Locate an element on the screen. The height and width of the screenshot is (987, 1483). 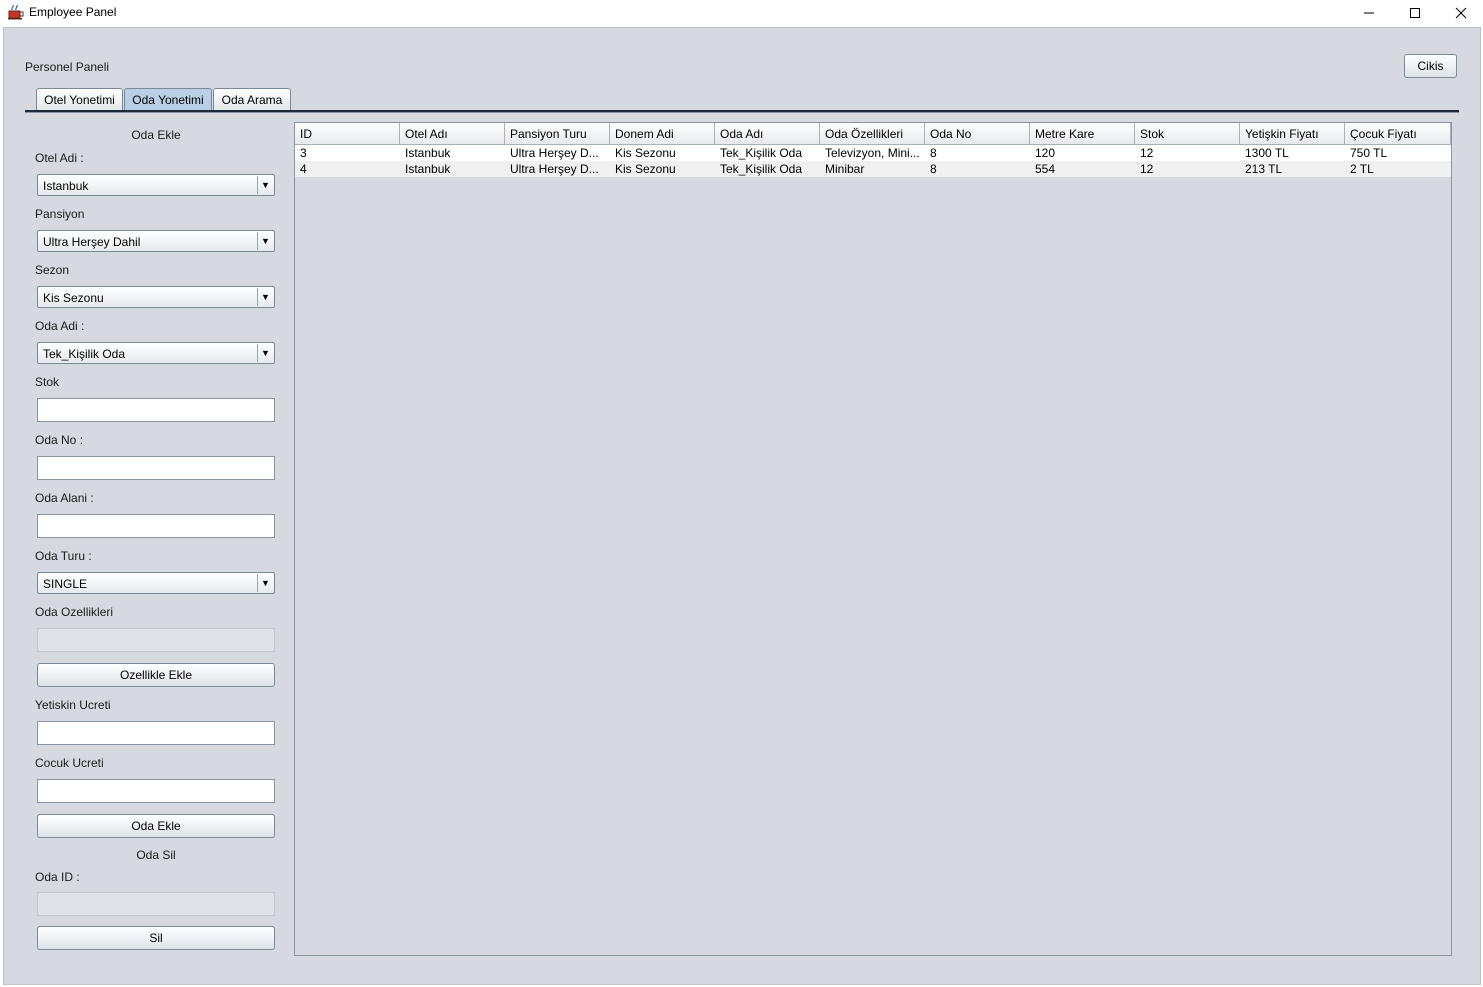
pension-select: Ultra Herşey Dahil ▼ is located at coordinates (156, 241).